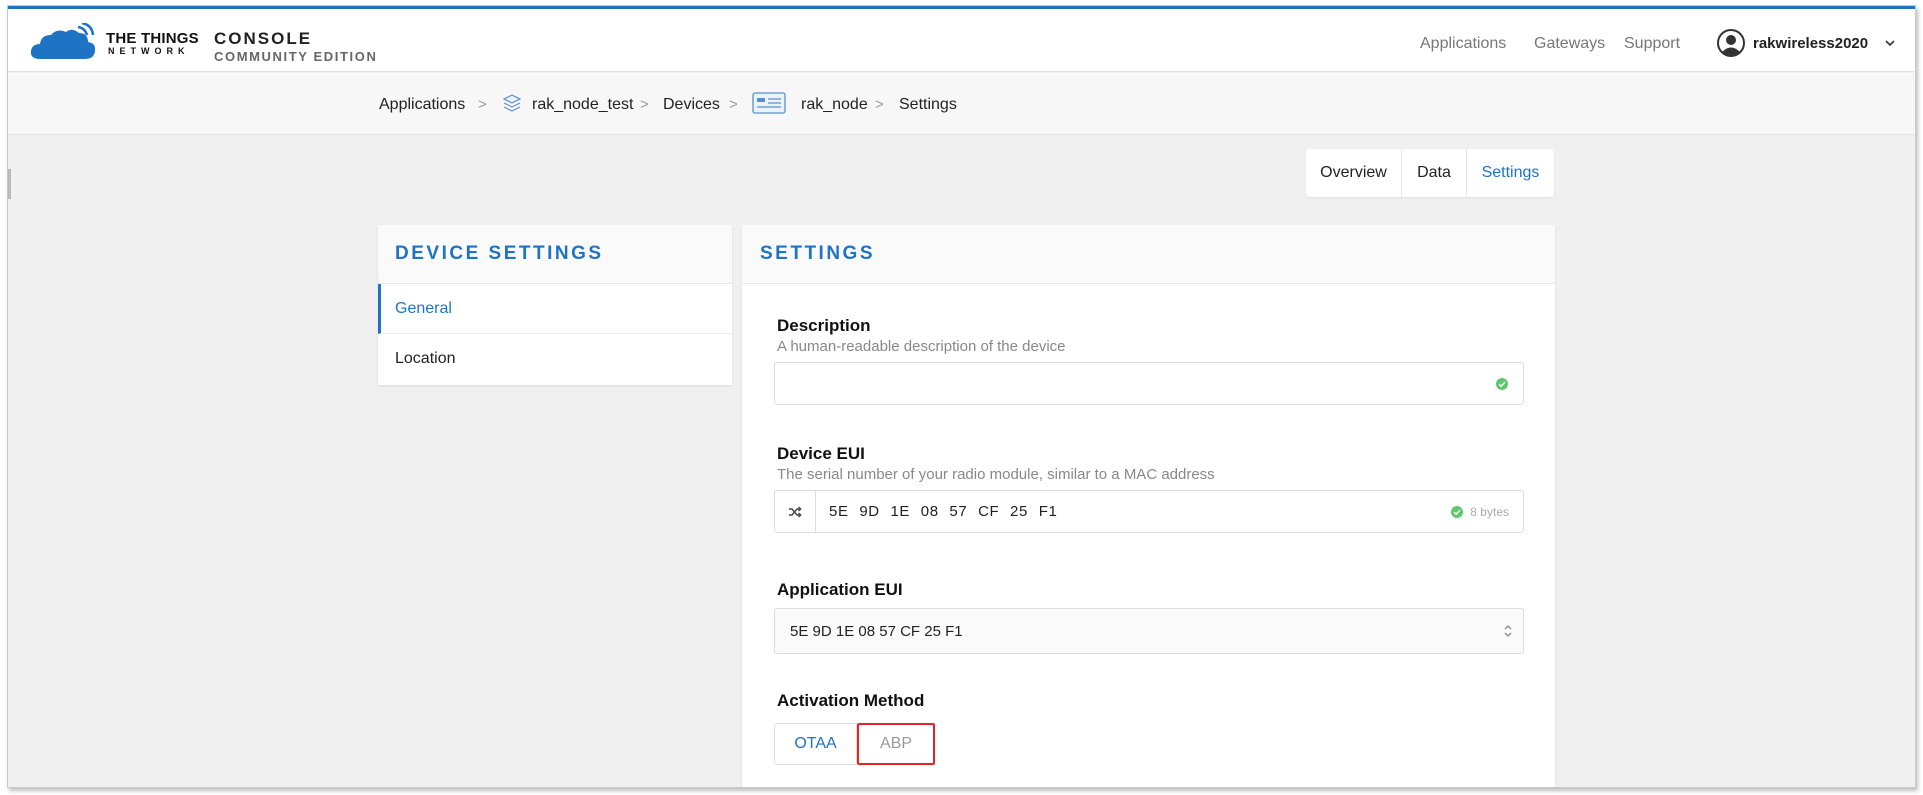  What do you see at coordinates (149, 51) in the screenshot?
I see `brand-network: NETWORK` at bounding box center [149, 51].